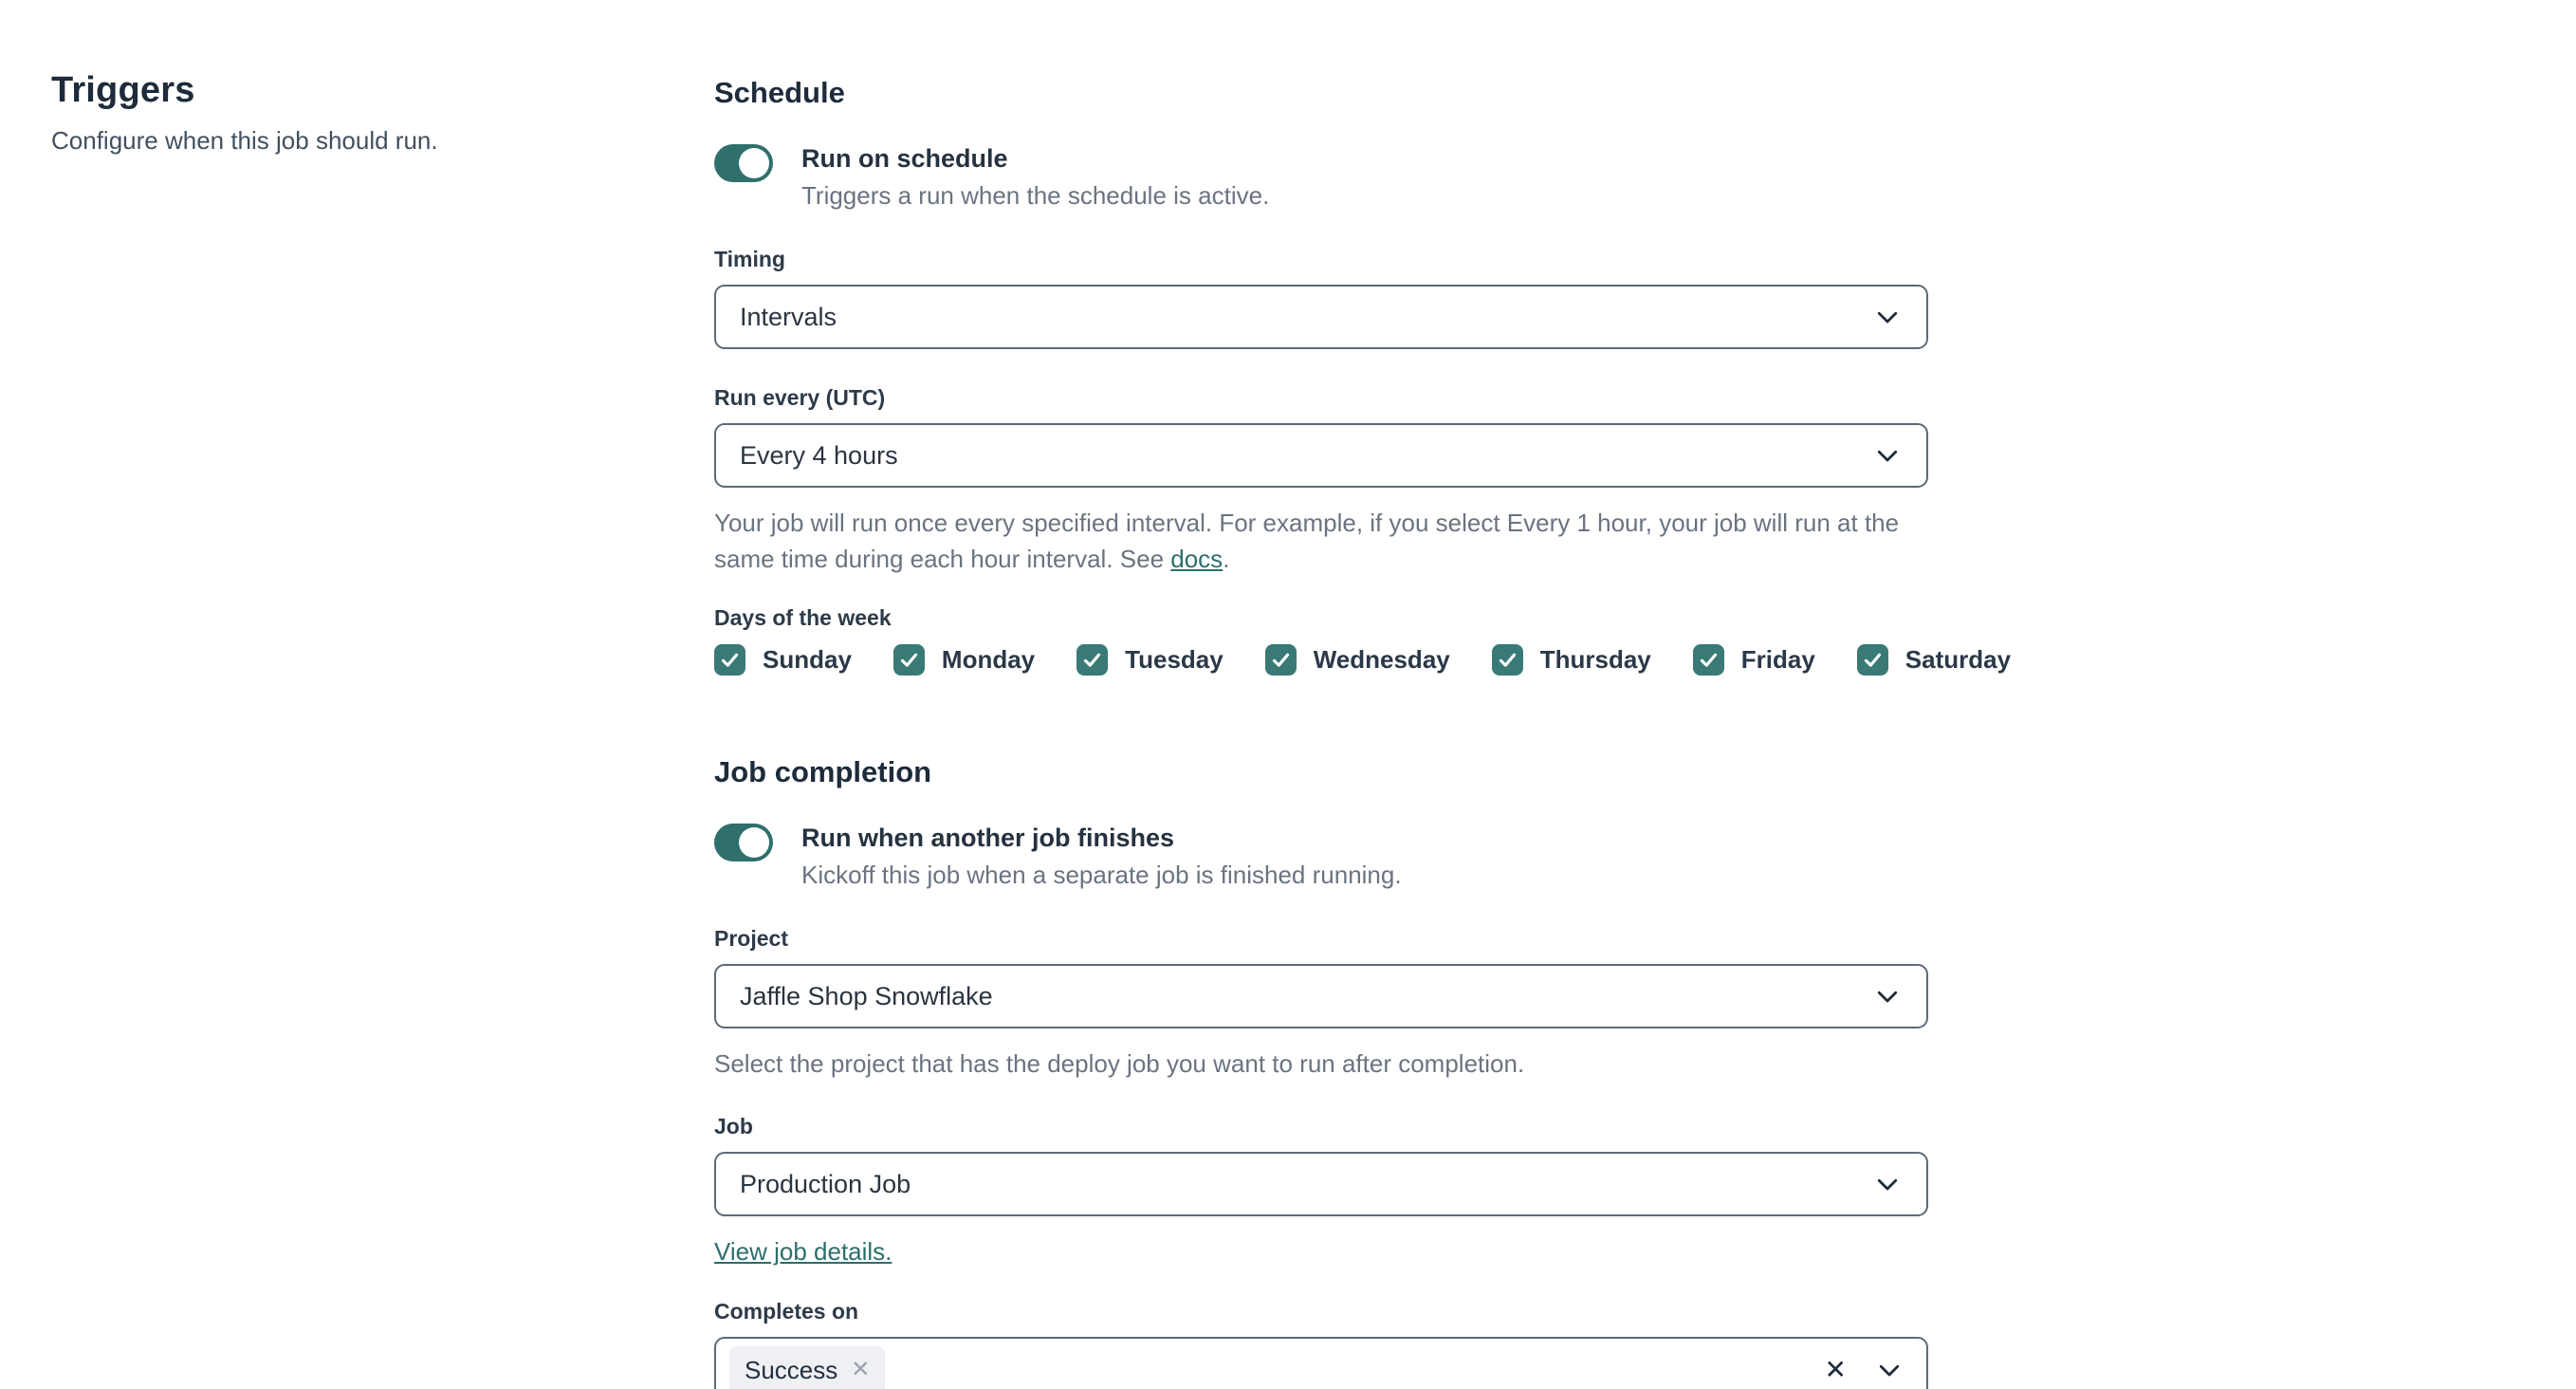 Image resolution: width=2576 pixels, height=1389 pixels. Describe the element at coordinates (751, 938) in the screenshot. I see `project-label: Project` at that location.